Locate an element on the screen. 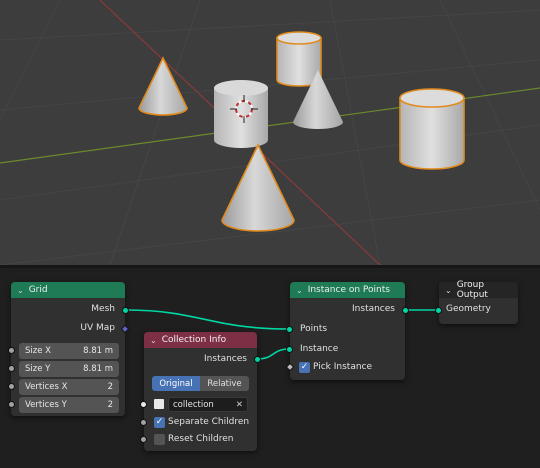  node-header: ⌄ Instance on Points is located at coordinates (347, 290).